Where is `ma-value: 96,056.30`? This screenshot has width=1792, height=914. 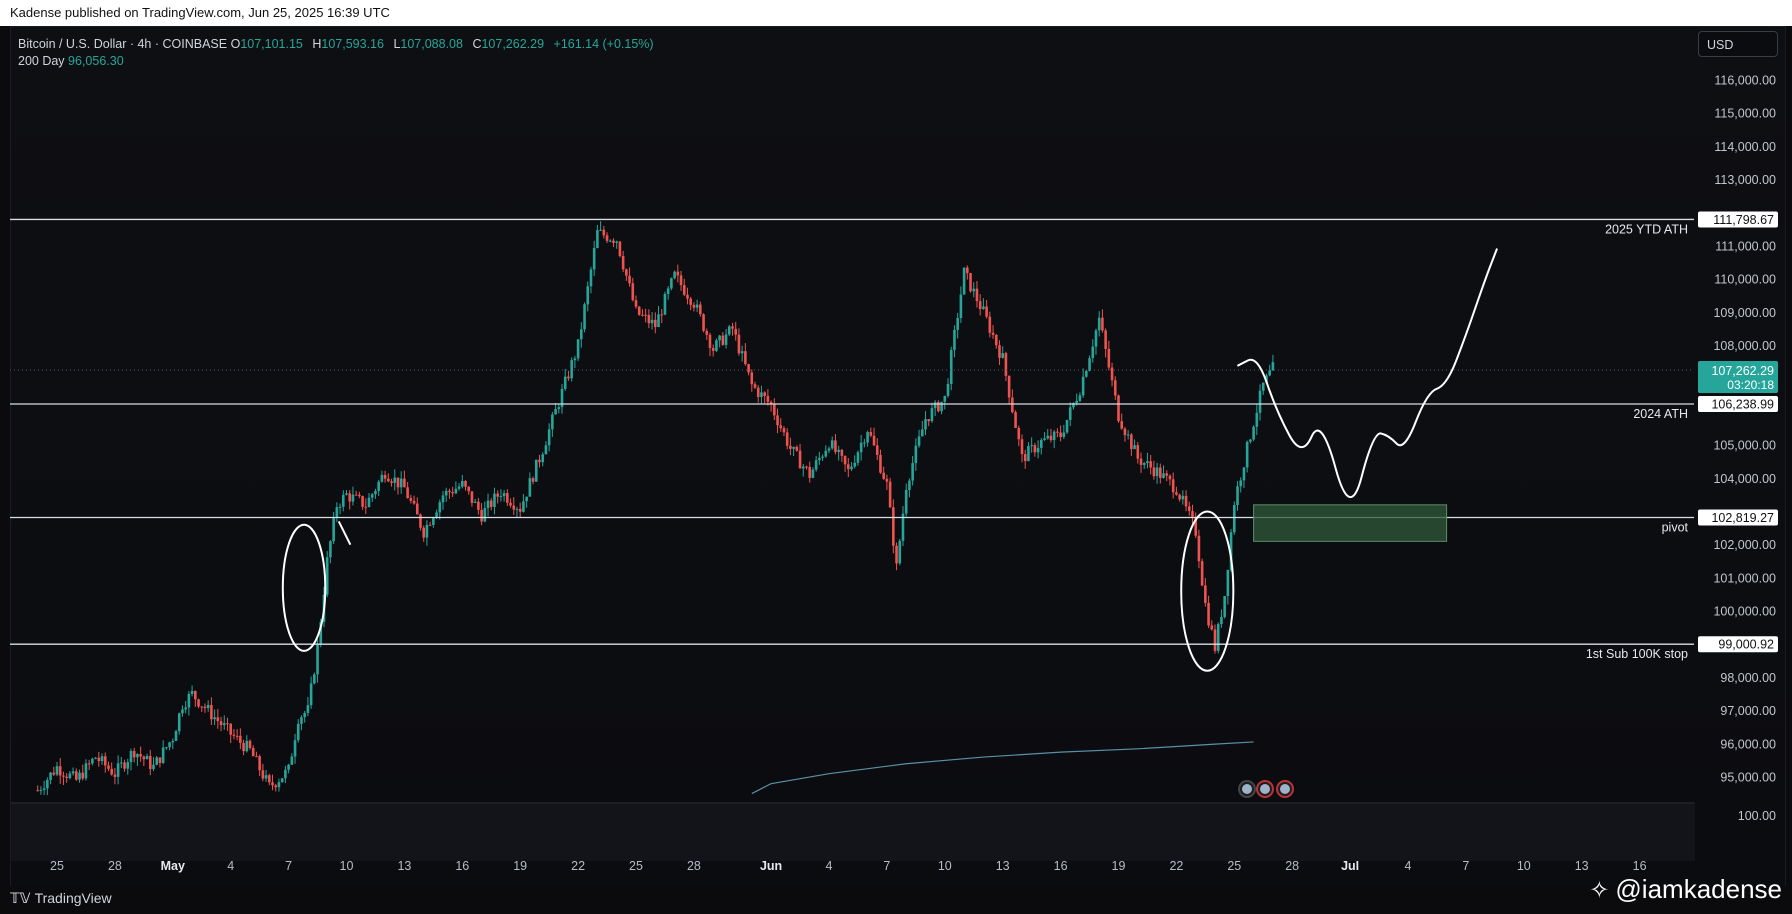 ma-value: 96,056.30 is located at coordinates (96, 61).